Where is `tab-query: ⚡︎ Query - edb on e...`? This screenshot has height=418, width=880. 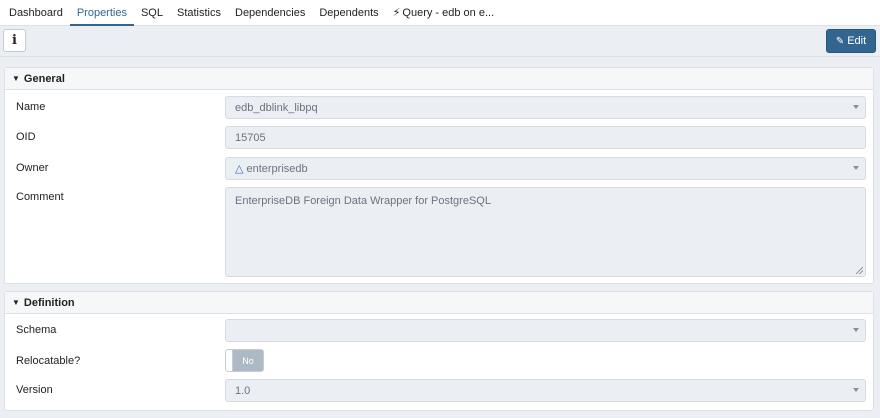 tab-query: ⚡︎ Query - edb on e... is located at coordinates (443, 12).